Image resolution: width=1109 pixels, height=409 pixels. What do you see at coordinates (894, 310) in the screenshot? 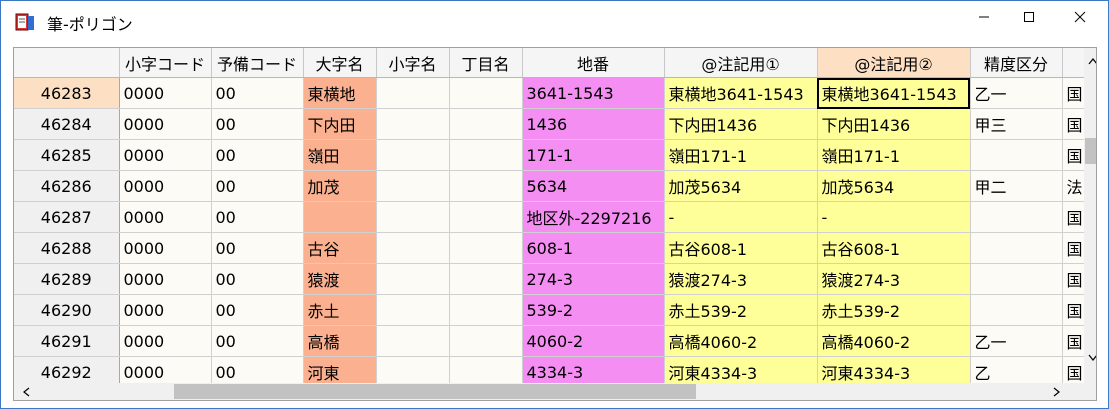
I see `table-cell: 赤土539-2` at bounding box center [894, 310].